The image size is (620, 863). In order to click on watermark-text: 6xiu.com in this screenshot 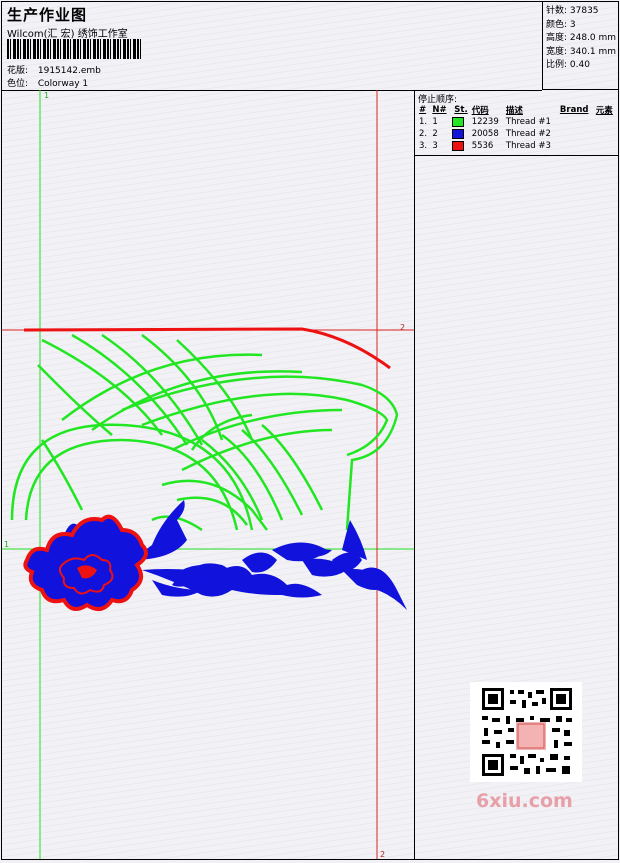, I will do `click(524, 801)`.